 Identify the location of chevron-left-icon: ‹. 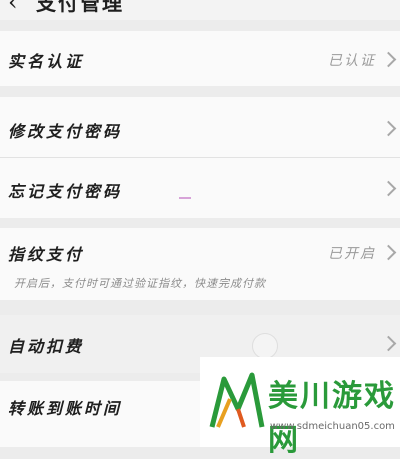
(13, 7).